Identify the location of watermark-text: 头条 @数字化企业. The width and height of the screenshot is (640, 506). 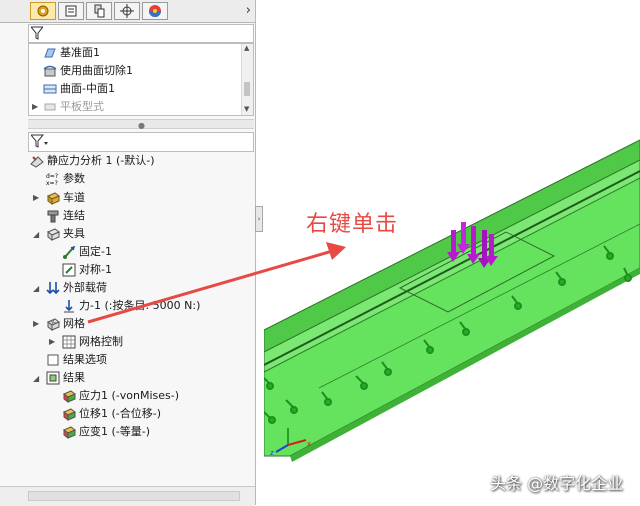
(557, 483).